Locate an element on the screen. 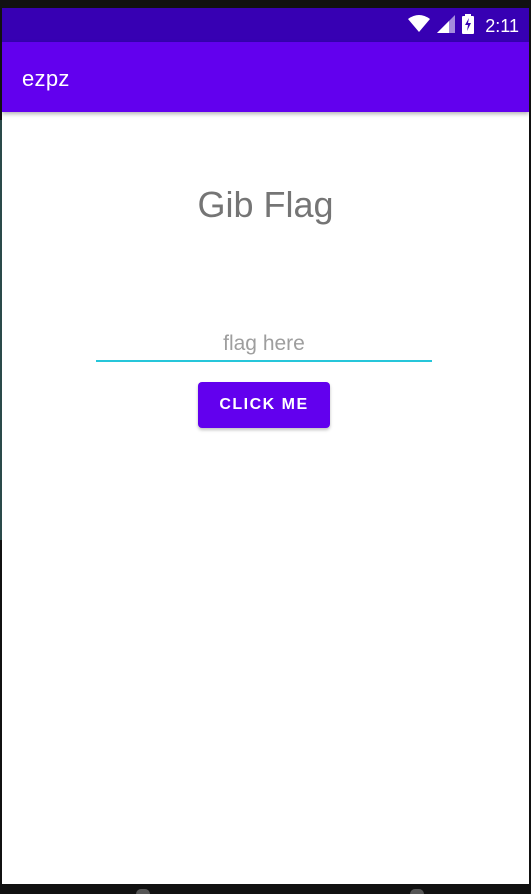  flag-input is located at coordinates (264, 345).